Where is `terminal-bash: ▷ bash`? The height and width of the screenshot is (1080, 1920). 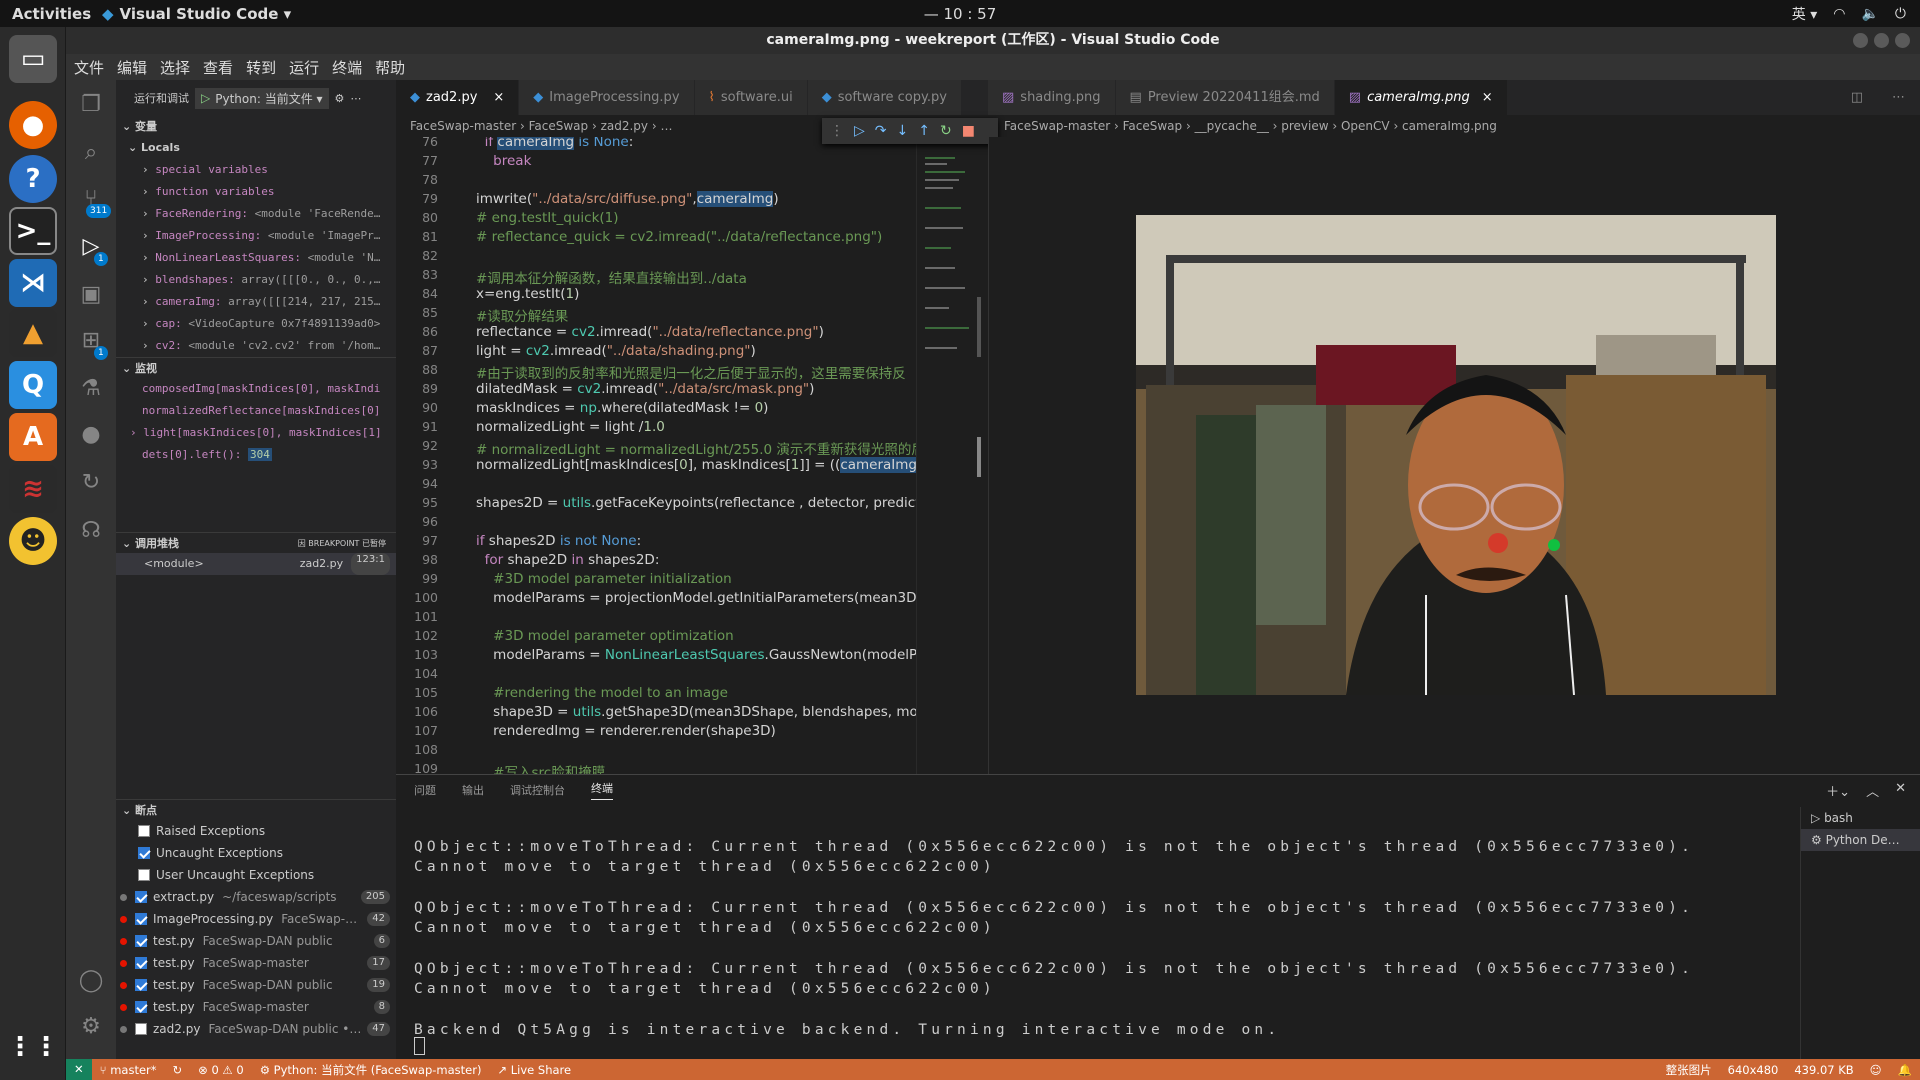 terminal-bash: ▷ bash is located at coordinates (1860, 818).